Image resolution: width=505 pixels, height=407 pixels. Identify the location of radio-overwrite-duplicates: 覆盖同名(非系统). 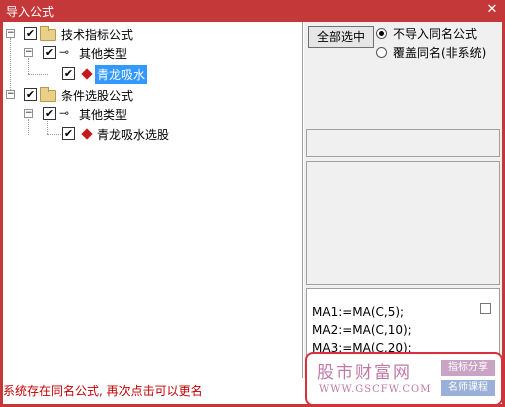
(431, 52).